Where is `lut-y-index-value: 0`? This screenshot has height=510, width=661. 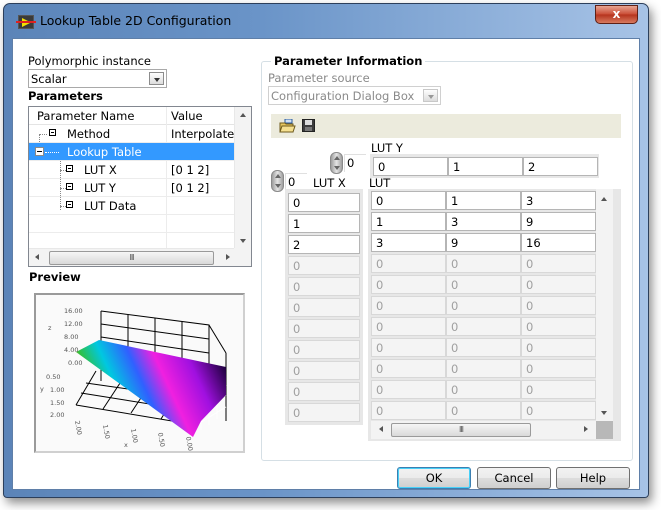
lut-y-index-value: 0 is located at coordinates (355, 163).